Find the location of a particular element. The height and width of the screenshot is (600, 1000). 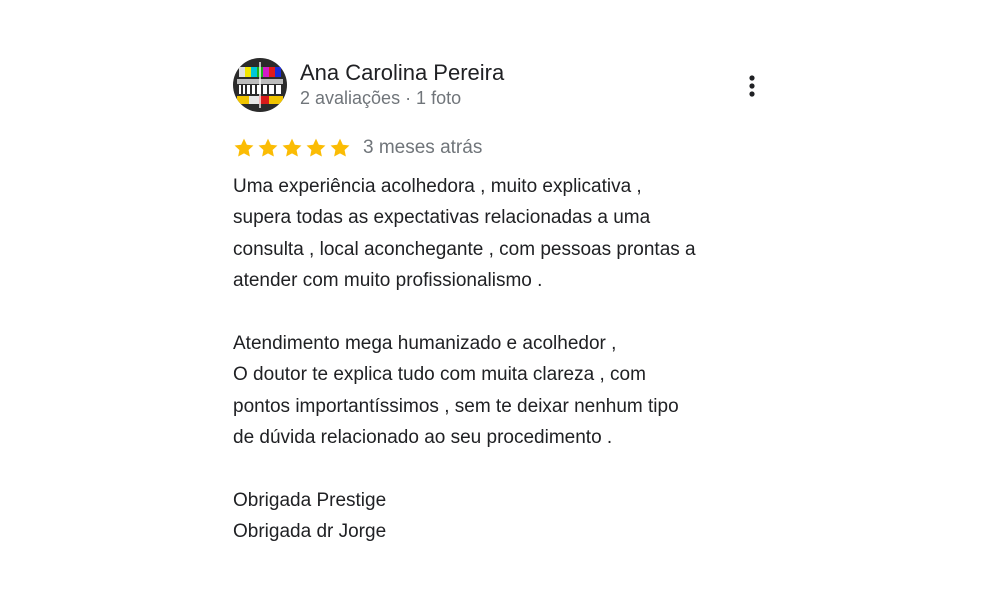

author-meta: 2 avaliações · 1 foto is located at coordinates (381, 98).